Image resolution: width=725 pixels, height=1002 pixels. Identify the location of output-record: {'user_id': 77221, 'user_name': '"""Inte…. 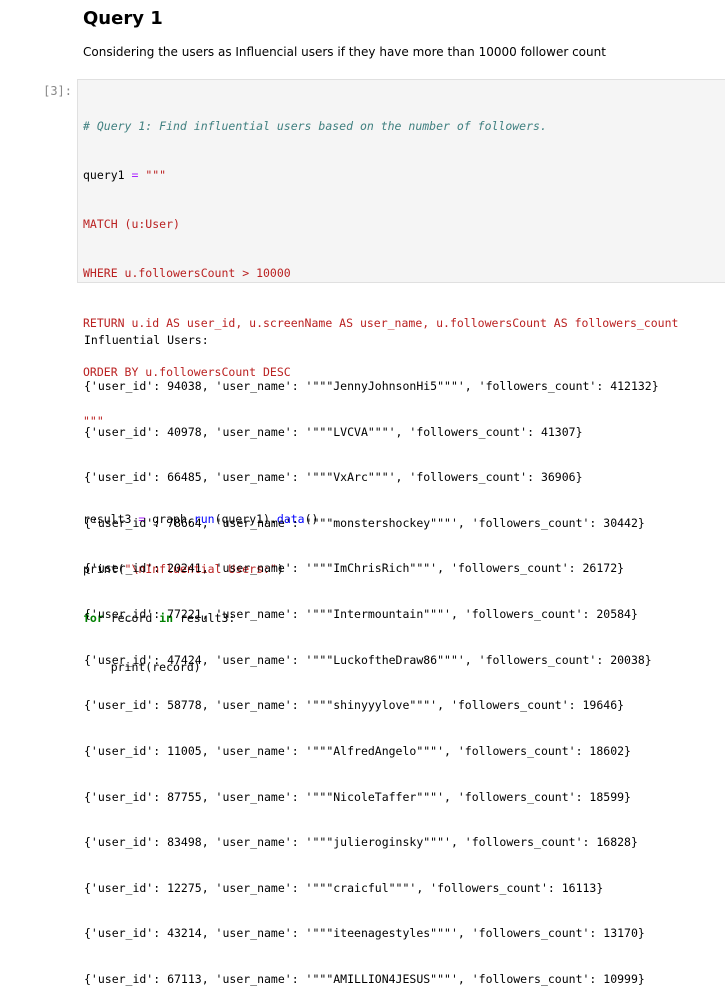
(361, 614).